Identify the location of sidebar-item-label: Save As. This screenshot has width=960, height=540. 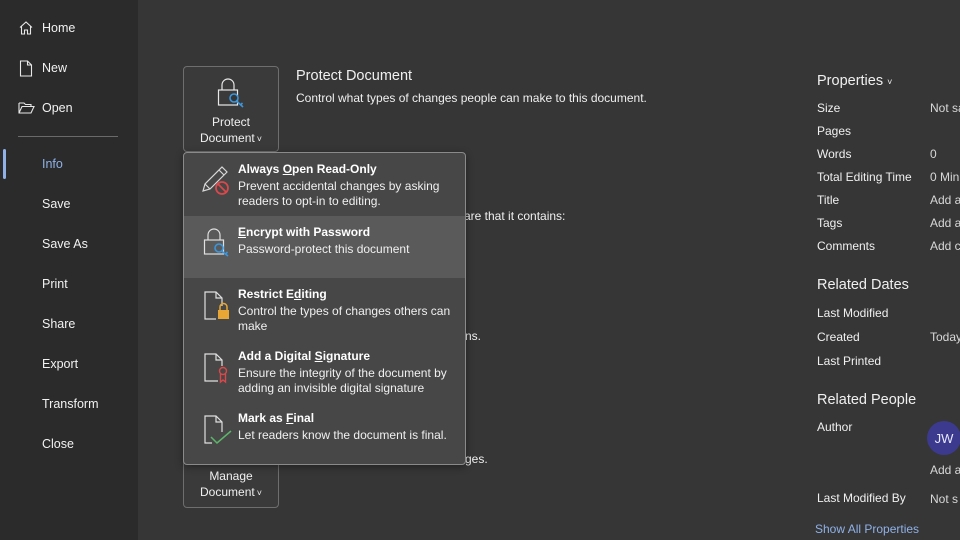
(65, 244).